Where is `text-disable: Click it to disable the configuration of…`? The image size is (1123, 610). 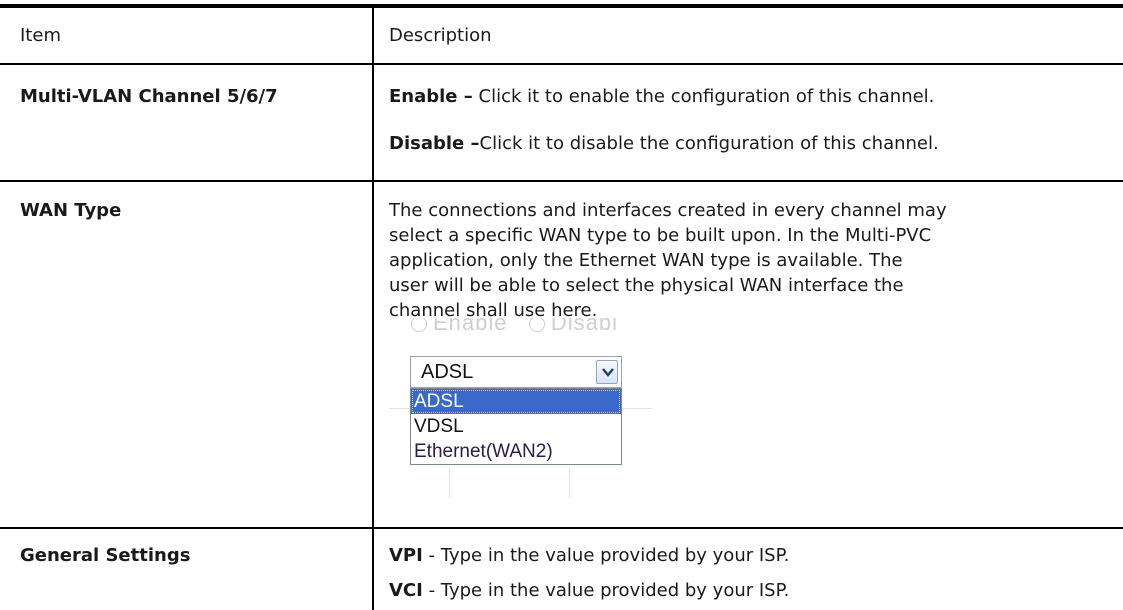 text-disable: Click it to disable the configuration of… is located at coordinates (709, 143).